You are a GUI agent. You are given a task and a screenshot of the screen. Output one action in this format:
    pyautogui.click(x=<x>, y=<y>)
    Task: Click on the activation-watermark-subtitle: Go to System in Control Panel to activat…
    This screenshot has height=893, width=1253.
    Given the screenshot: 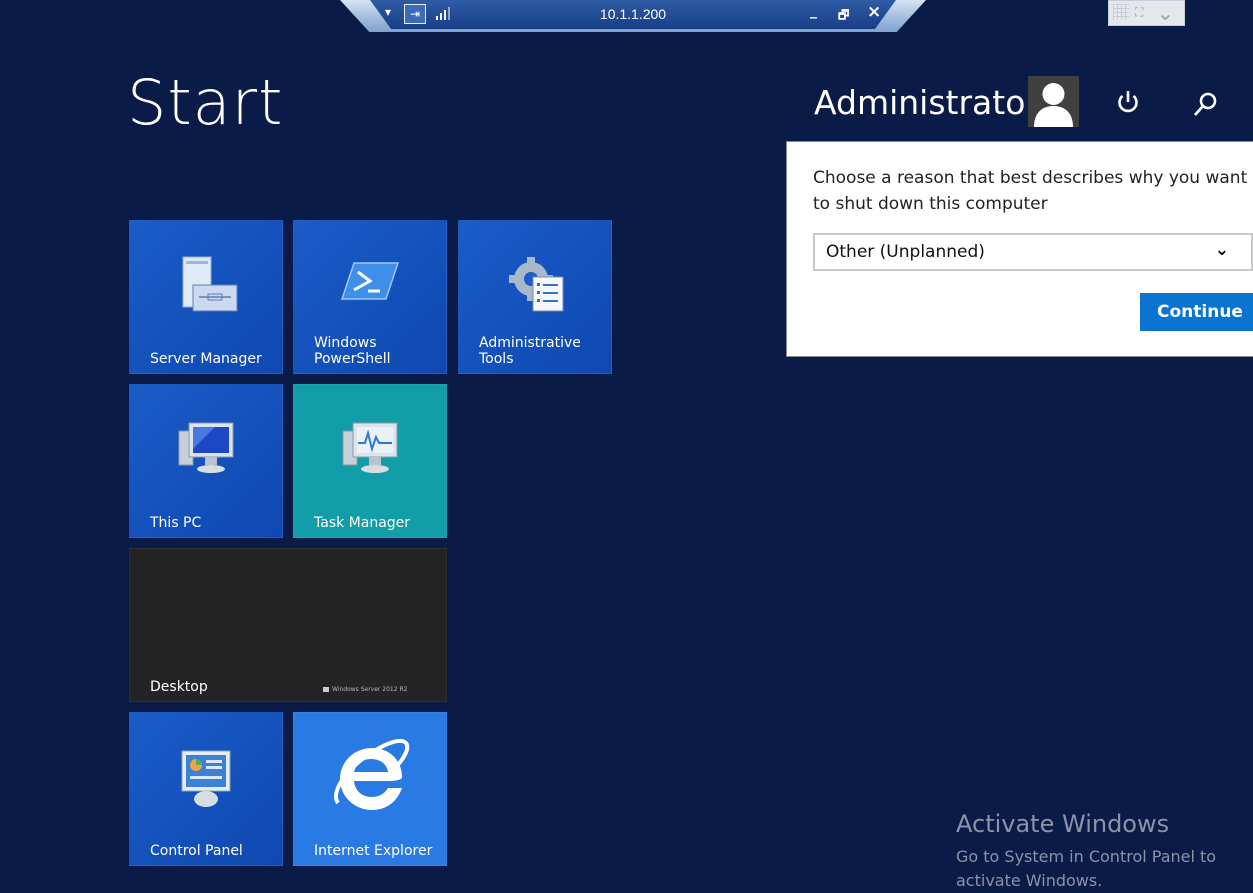 What is the action you would take?
    pyautogui.click(x=1086, y=868)
    